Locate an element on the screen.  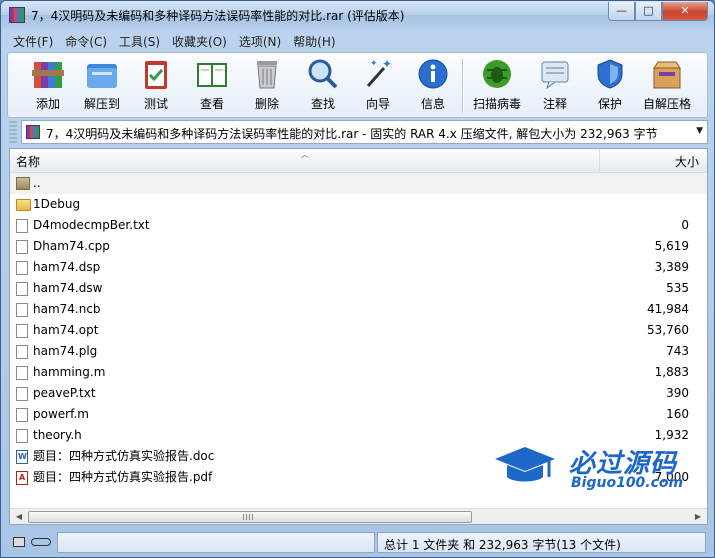
file-name: 题目：四种方式仿真实验报告.doc is located at coordinates (124, 456).